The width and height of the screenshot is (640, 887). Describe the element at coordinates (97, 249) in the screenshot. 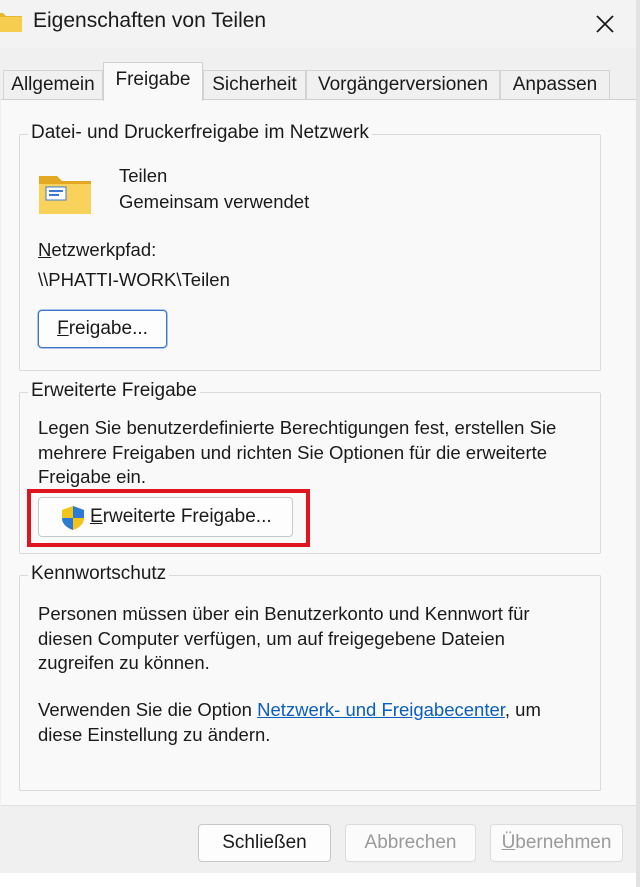

I see `network-path-label: Netzwerkpfad:` at that location.